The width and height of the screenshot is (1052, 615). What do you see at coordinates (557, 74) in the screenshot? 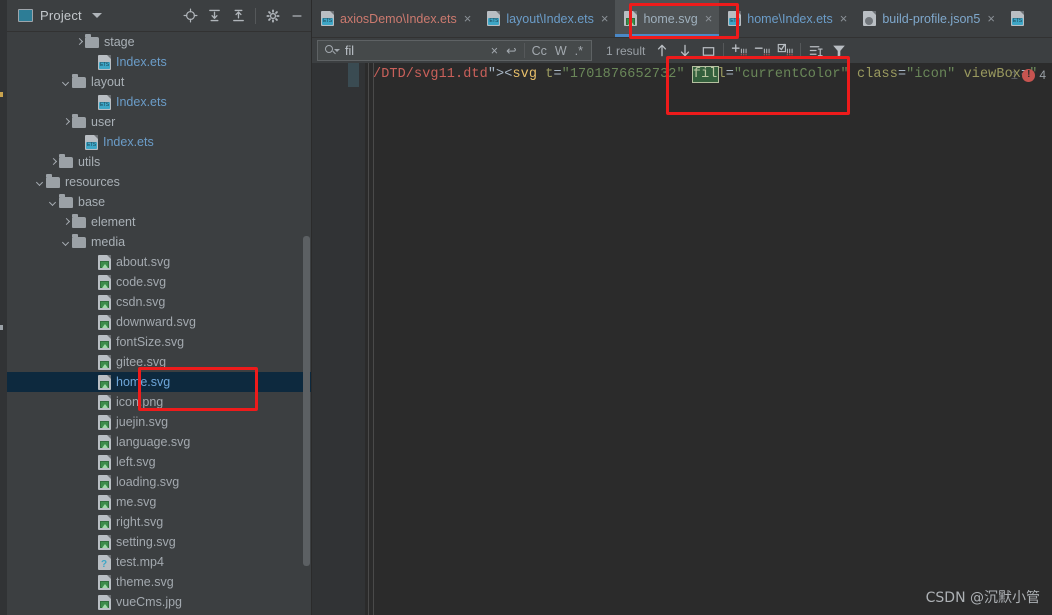
I see `code-token: =` at bounding box center [557, 74].